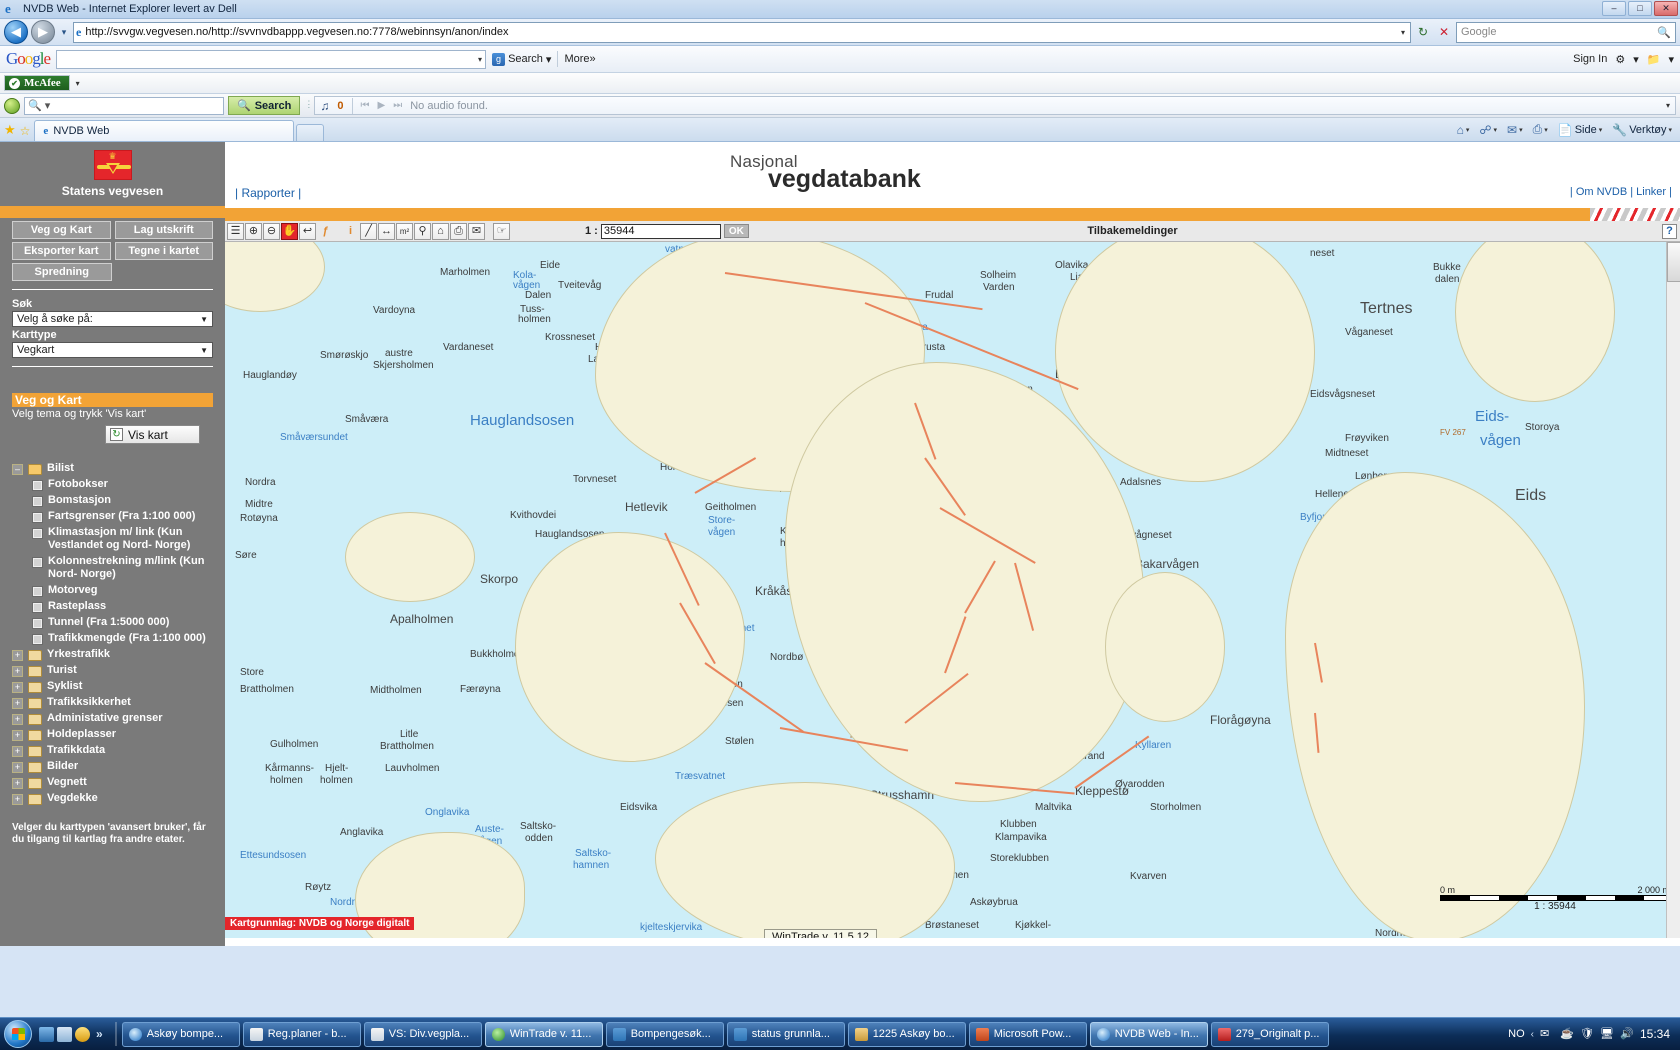 This screenshot has height=1050, width=1680. Describe the element at coordinates (235, 231) in the screenshot. I see `legend-icon: ☰` at that location.